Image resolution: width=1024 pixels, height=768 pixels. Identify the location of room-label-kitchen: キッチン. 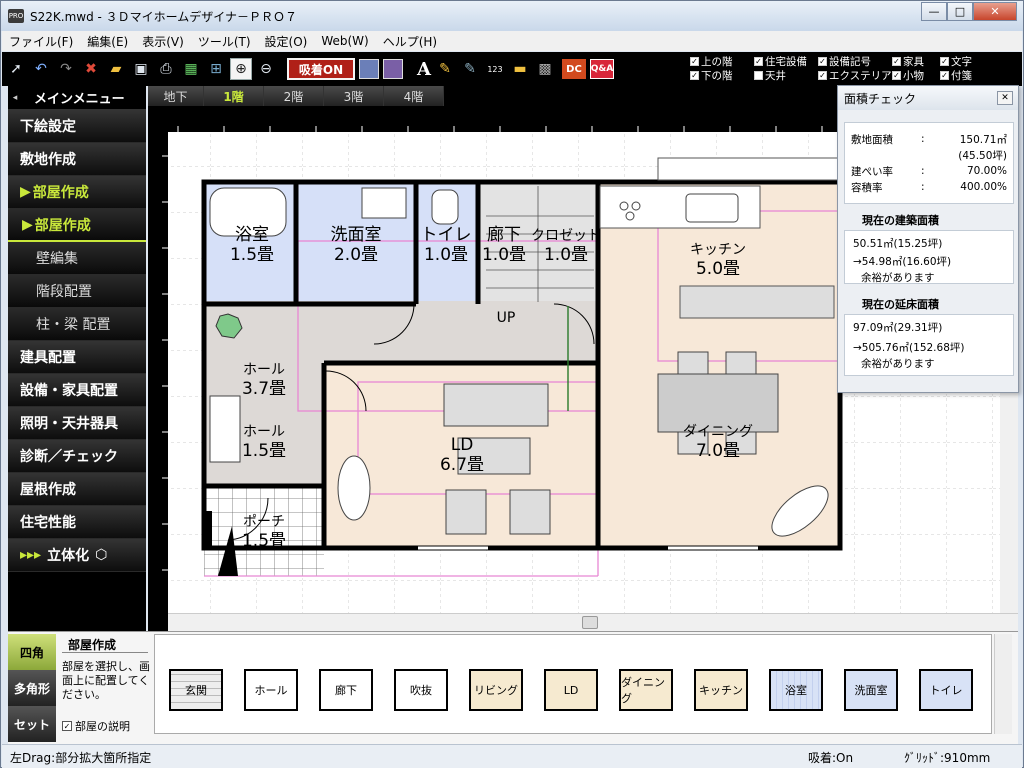
(718, 250).